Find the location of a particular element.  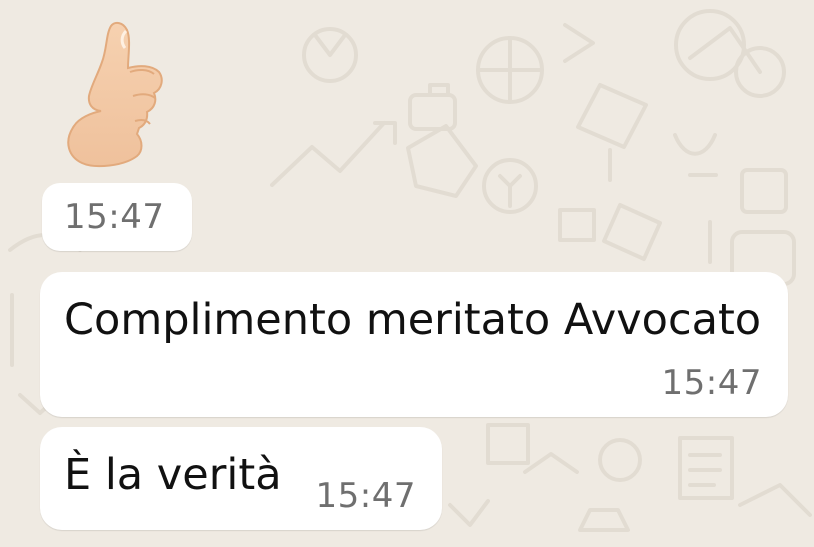

message-text: È la verità is located at coordinates (173, 475).